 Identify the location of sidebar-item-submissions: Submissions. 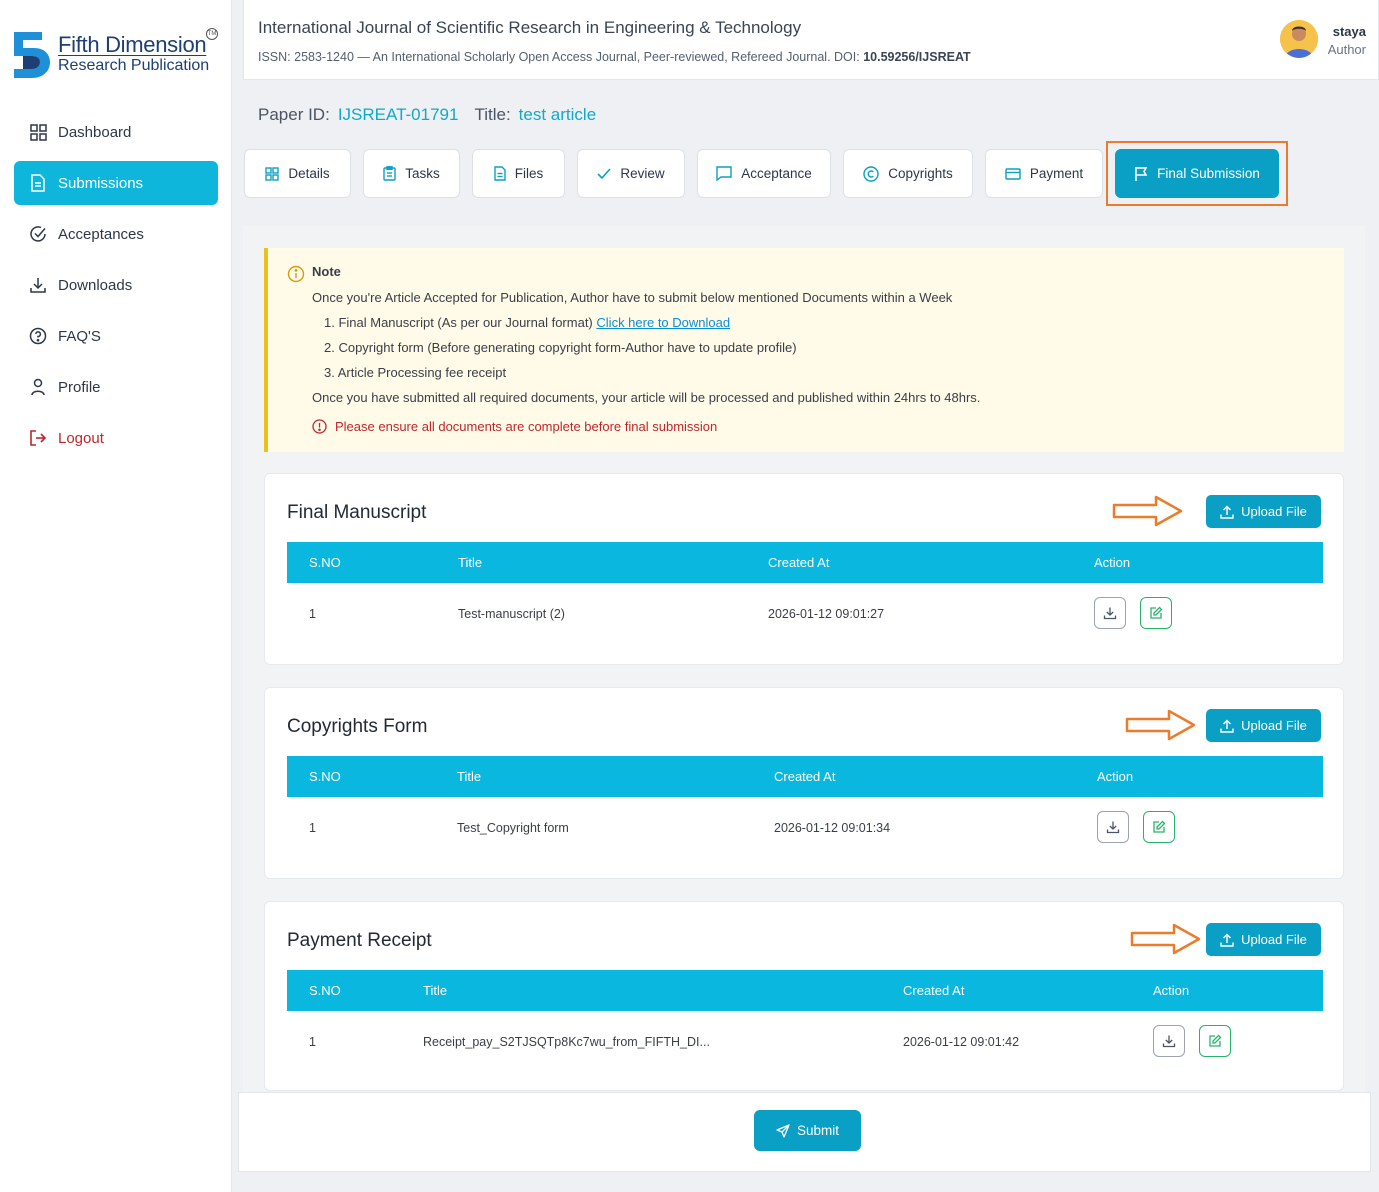
(116, 183).